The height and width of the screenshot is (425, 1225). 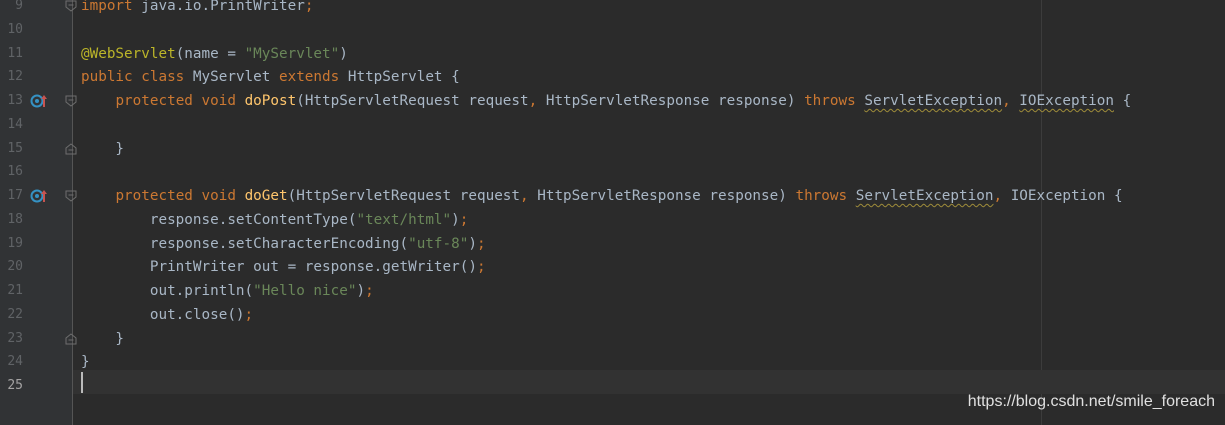 I want to click on code-token: HttpServletResponse response), so click(x=675, y=101).